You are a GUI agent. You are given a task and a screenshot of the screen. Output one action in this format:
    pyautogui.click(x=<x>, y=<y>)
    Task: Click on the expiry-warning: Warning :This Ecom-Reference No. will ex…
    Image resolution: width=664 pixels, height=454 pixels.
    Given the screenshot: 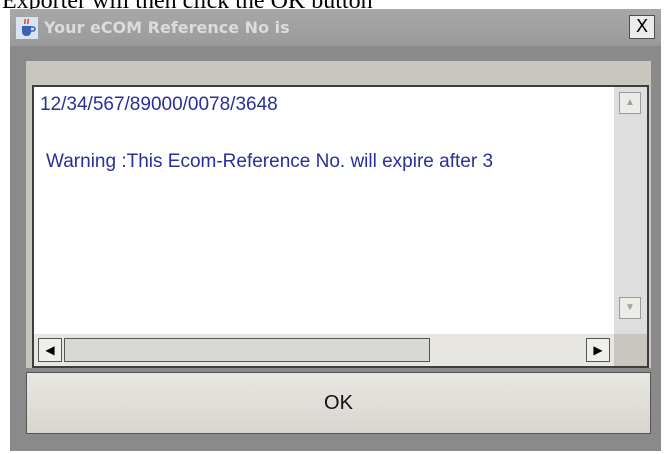 What is the action you would take?
    pyautogui.click(x=270, y=161)
    